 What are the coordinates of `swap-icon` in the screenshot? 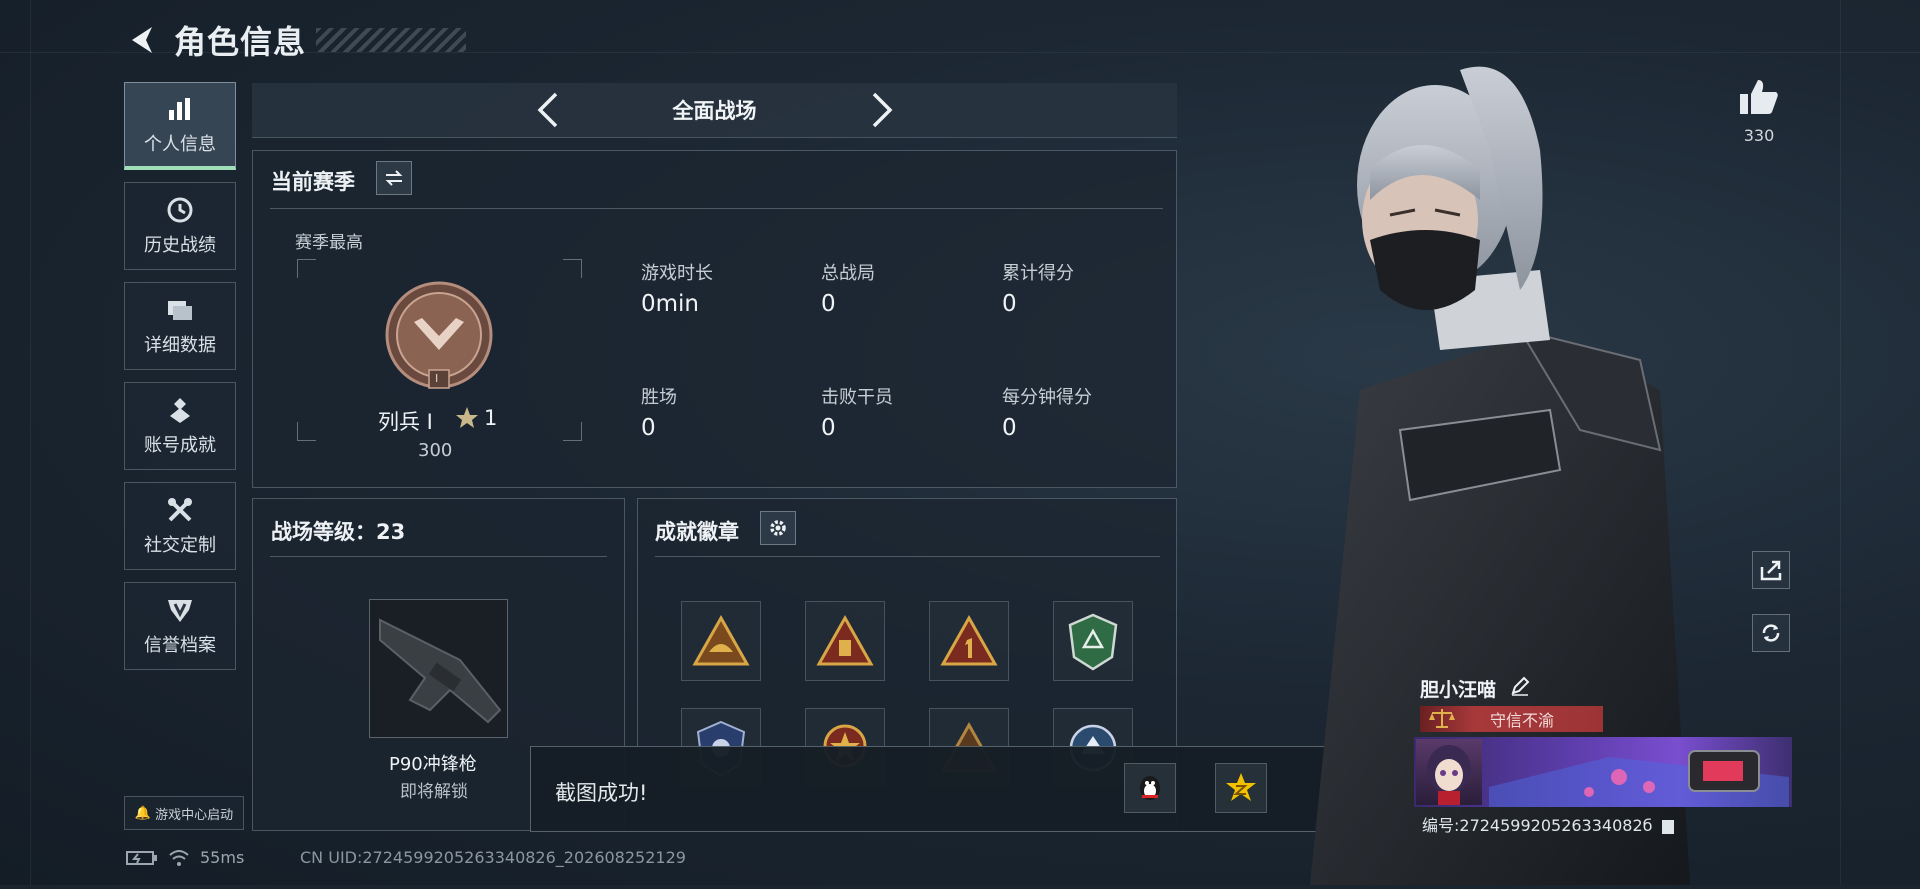 It's located at (394, 178).